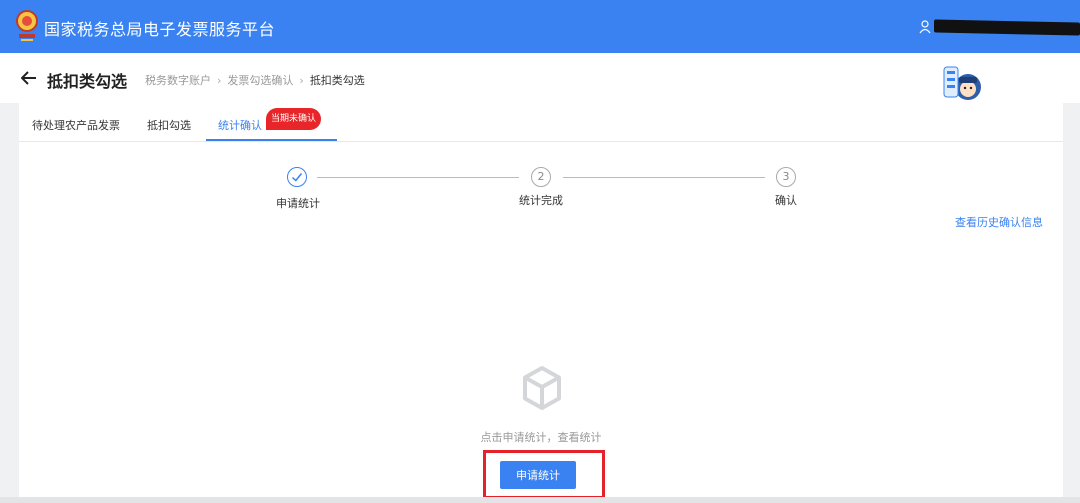  I want to click on breadcrumb-item-invoice-confirm: 发票勾选确认, so click(260, 80).